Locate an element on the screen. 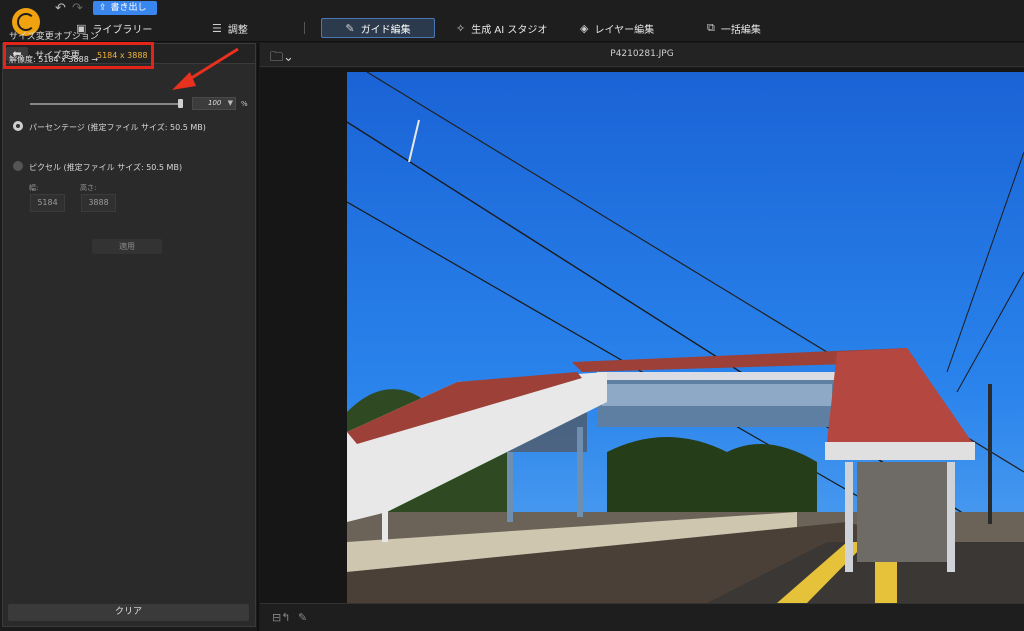  height-label: 高さ: is located at coordinates (88, 188).